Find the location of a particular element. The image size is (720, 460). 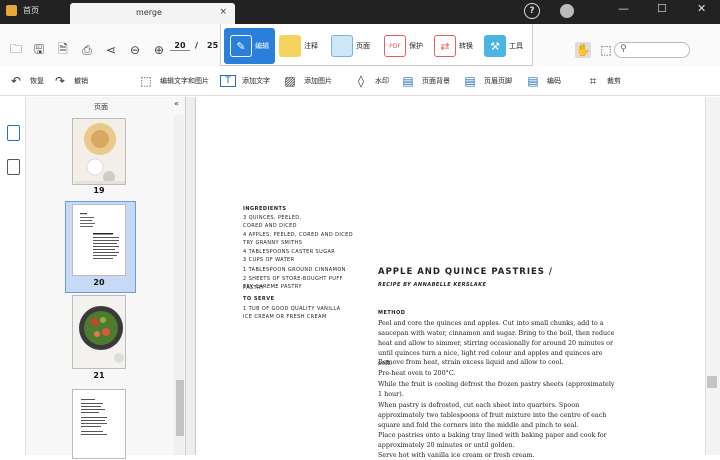

home-tab: 首页 is located at coordinates (22, 10).